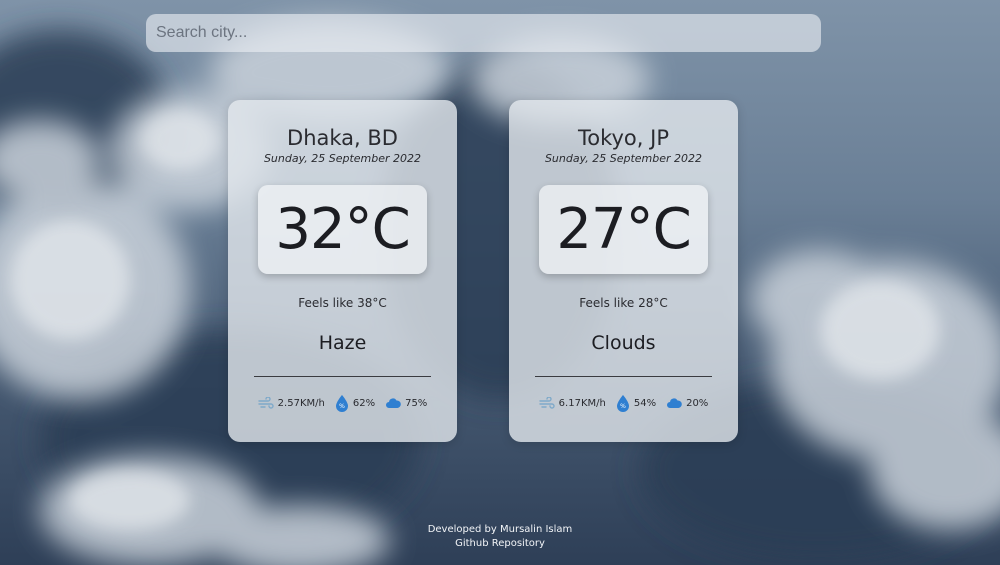 The image size is (1000, 565). Describe the element at coordinates (301, 403) in the screenshot. I see `wind-value: 2.57KM/h` at that location.